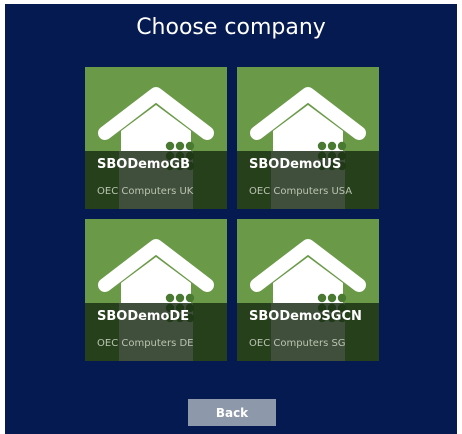 The image size is (462, 434). What do you see at coordinates (305, 316) in the screenshot?
I see `company-name: SBODemoSGCN` at bounding box center [305, 316].